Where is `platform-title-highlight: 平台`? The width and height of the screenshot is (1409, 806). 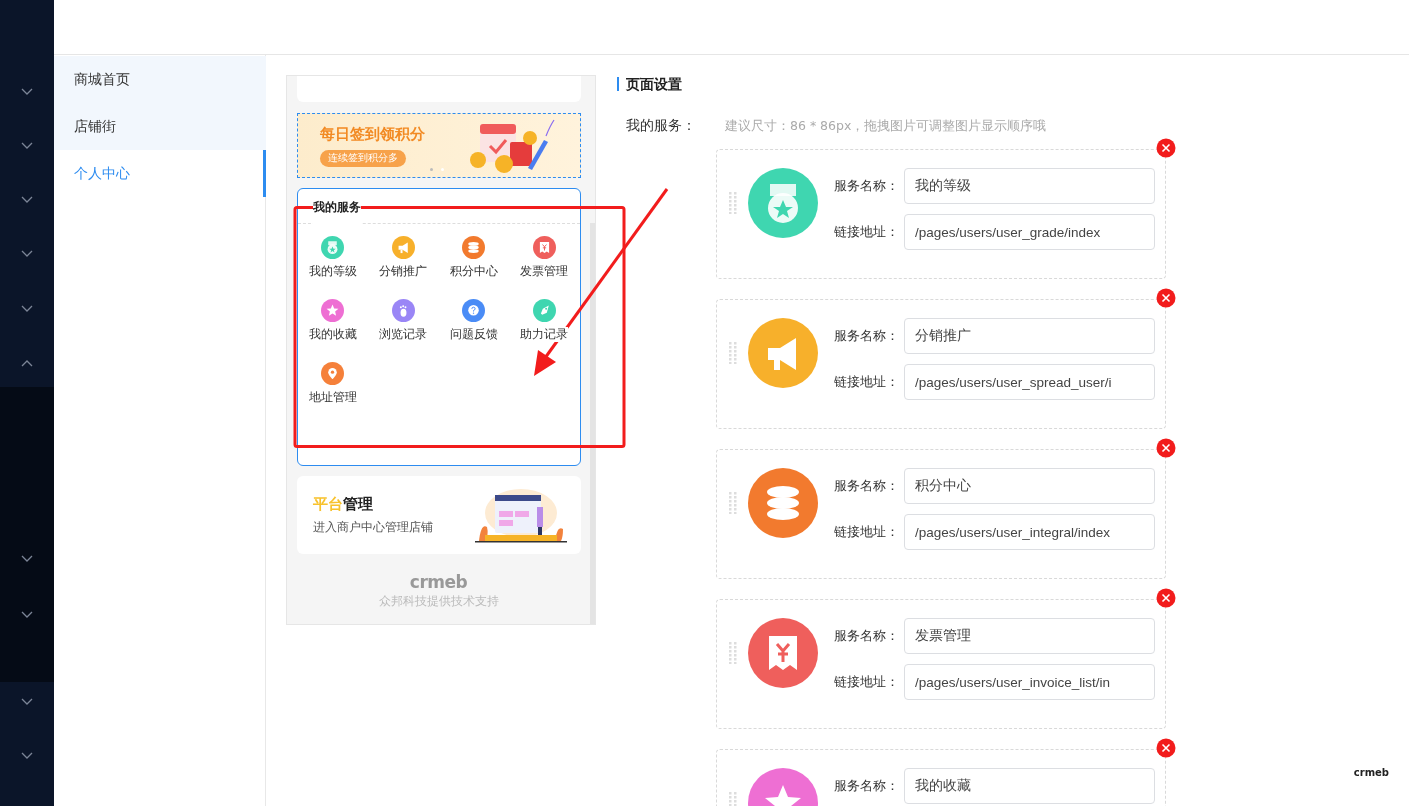 platform-title-highlight: 平台 is located at coordinates (327, 504).